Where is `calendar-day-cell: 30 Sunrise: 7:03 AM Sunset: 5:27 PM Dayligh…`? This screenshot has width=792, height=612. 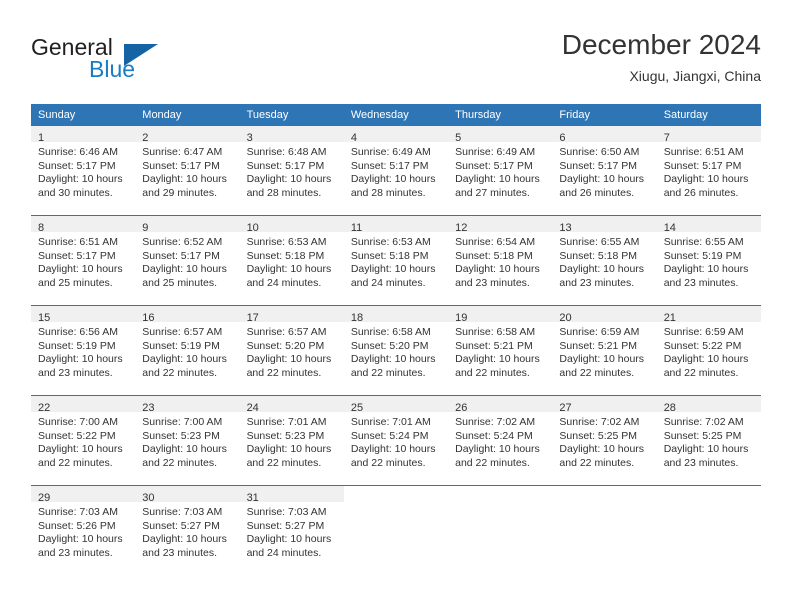 calendar-day-cell: 30 Sunrise: 7:03 AM Sunset: 5:27 PM Dayligh… is located at coordinates (187, 530).